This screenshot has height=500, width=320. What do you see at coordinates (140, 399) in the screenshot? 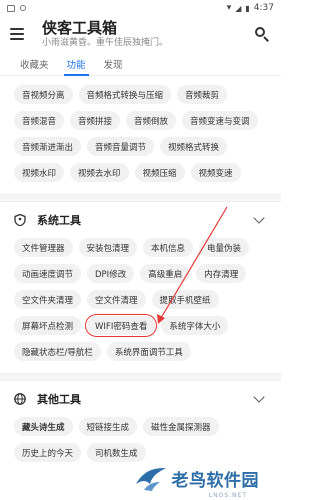
I see `other-tools-header: 其他工具` at bounding box center [140, 399].